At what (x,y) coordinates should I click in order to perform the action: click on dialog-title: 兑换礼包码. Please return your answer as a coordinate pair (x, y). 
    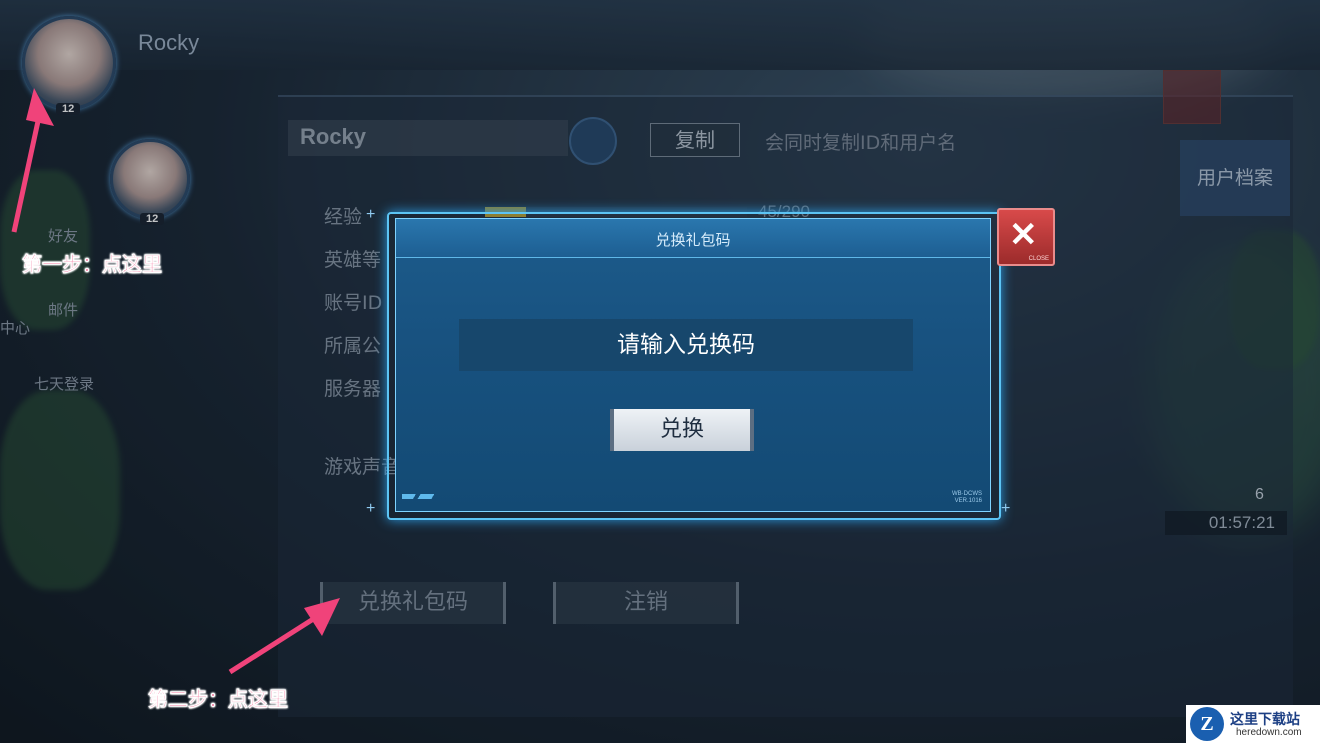
    Looking at the image, I should click on (693, 240).